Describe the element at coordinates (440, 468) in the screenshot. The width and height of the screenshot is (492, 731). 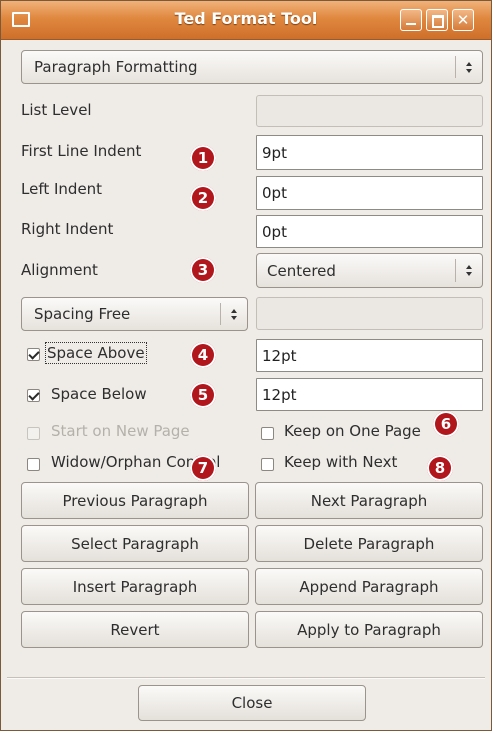
I see `callout-8: 8` at that location.